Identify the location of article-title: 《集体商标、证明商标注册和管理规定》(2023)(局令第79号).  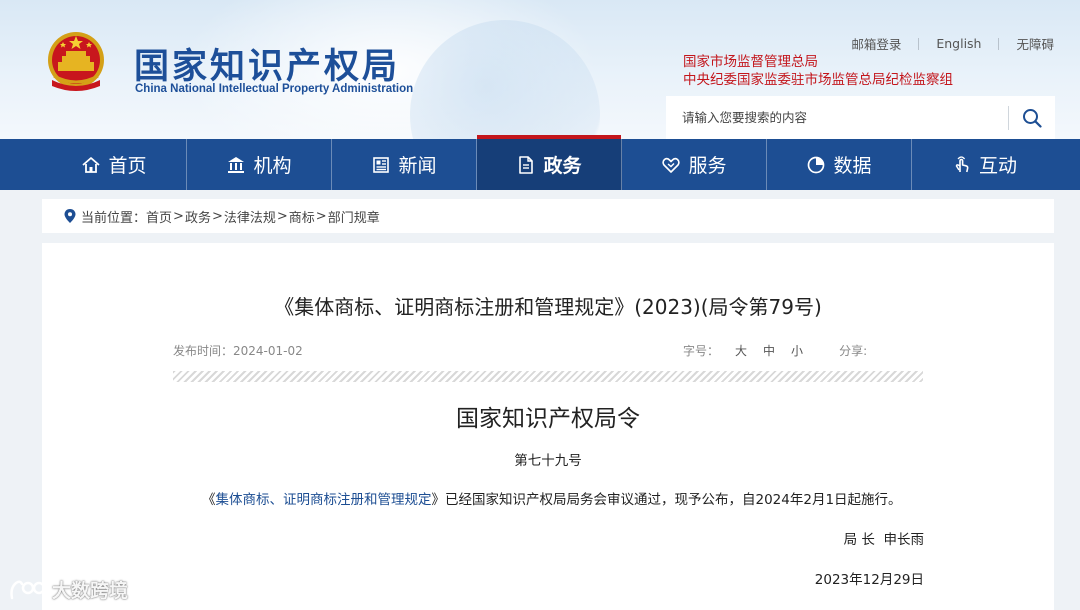
(548, 307).